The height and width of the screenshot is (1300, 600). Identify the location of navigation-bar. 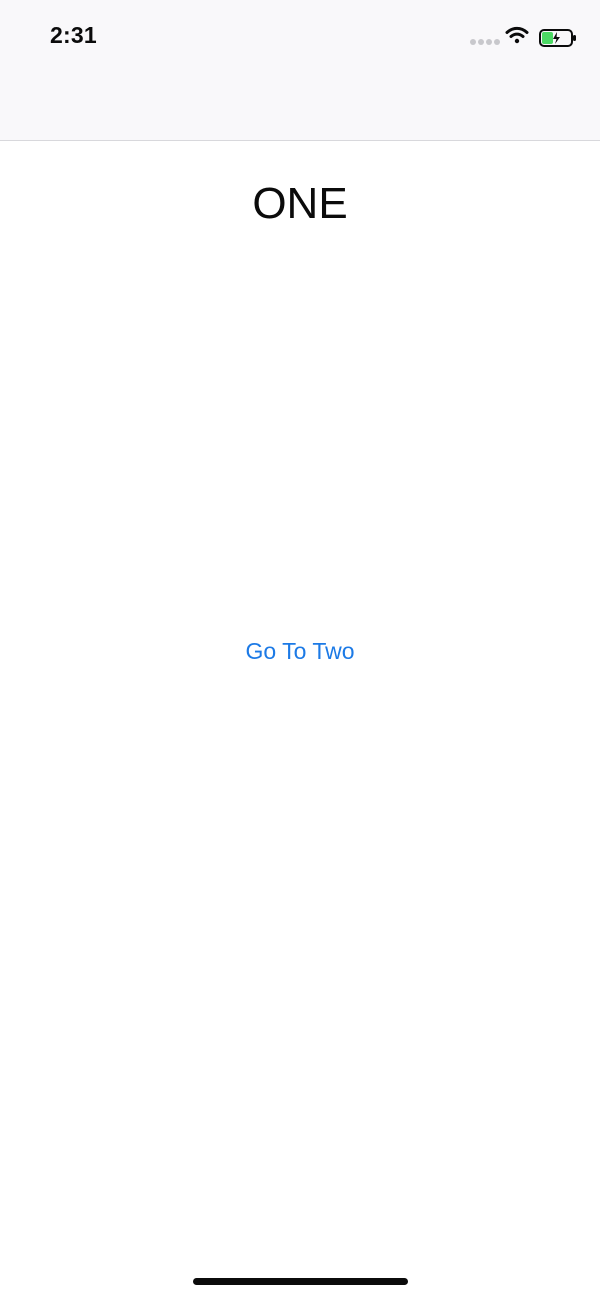
(300, 105).